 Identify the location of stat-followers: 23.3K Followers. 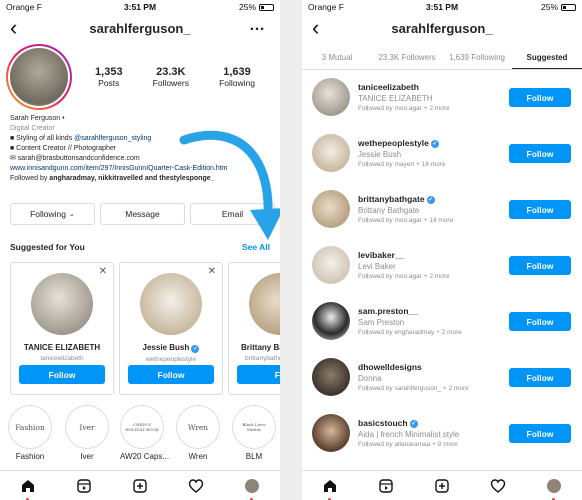
(171, 77).